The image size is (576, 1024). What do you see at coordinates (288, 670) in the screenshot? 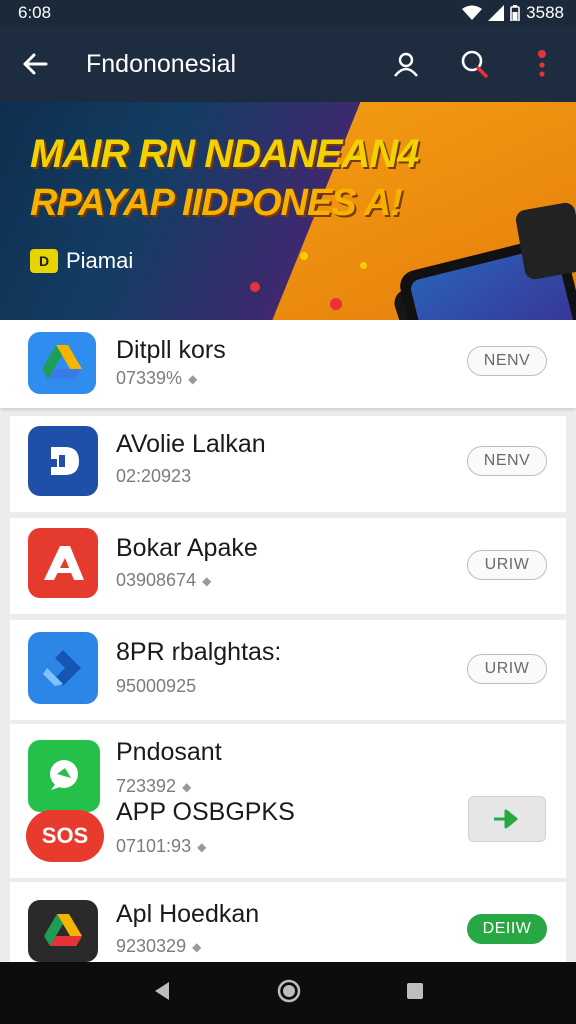
I see `list-item: 8PR rbalghtas: 95000925 URIW` at bounding box center [288, 670].